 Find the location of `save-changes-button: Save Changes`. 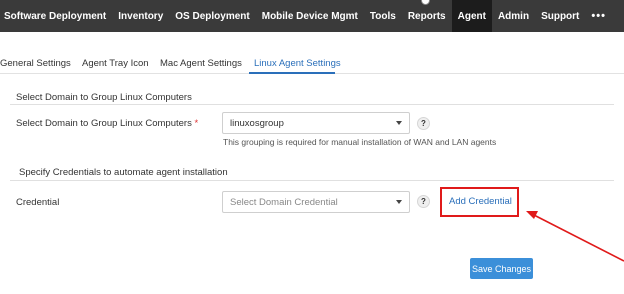

save-changes-button: Save Changes is located at coordinates (501, 268).